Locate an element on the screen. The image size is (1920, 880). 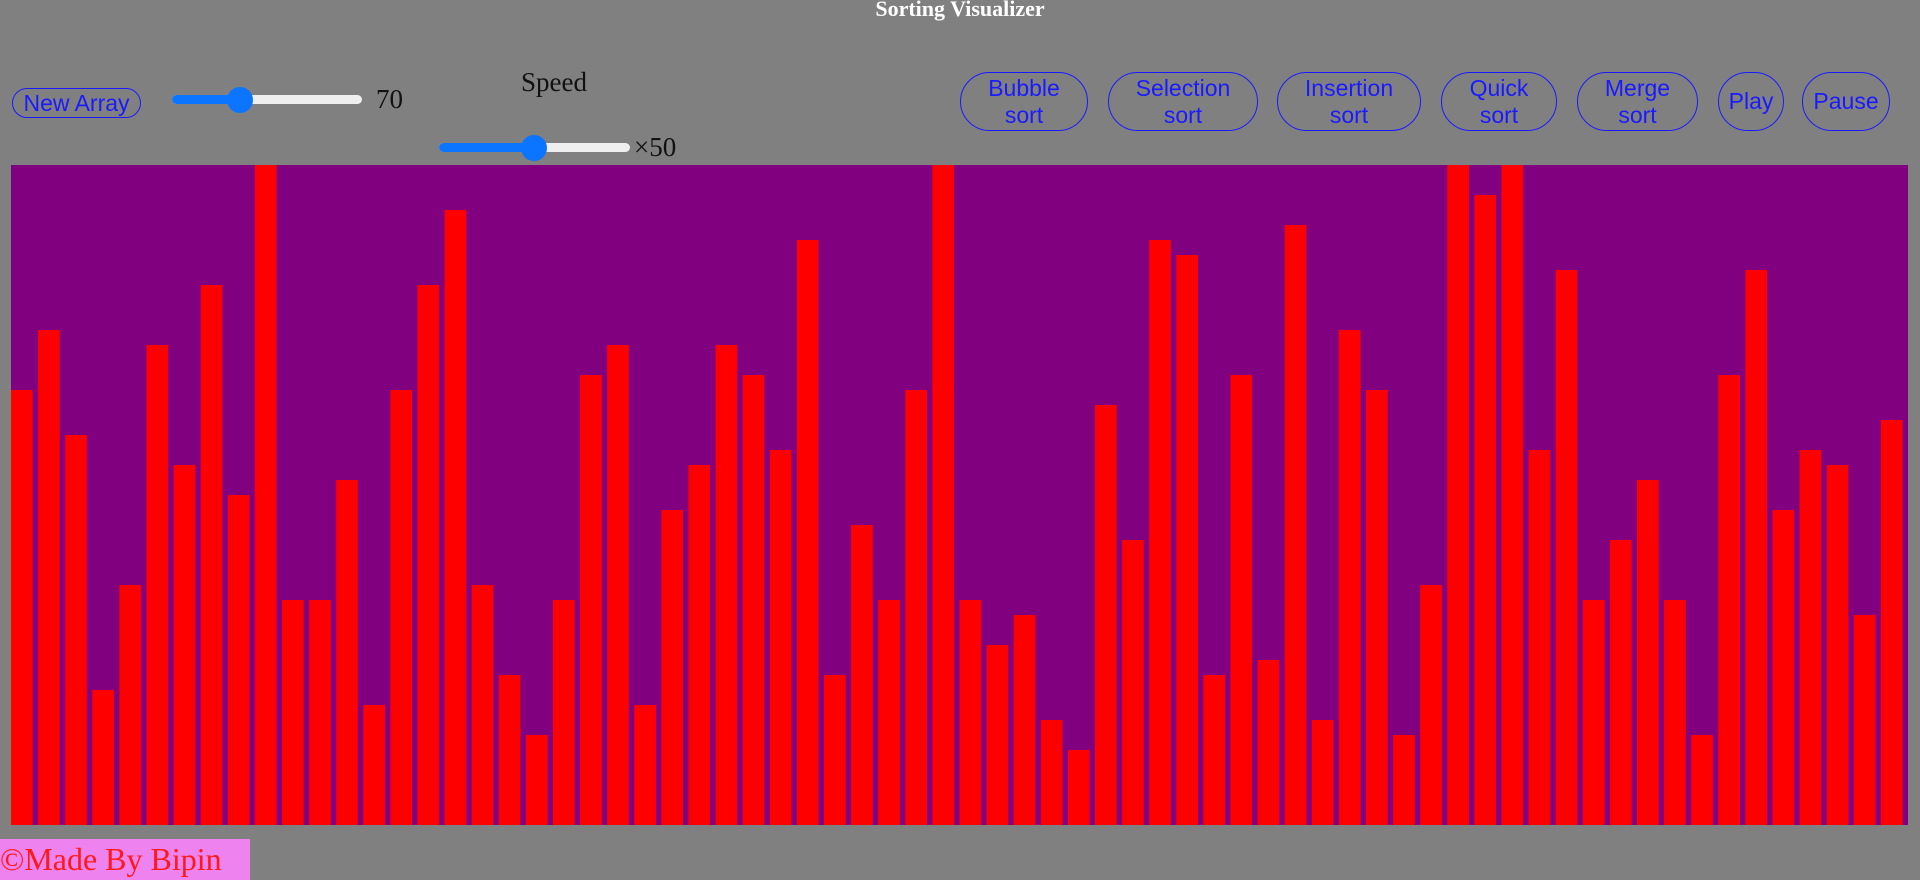
bubble-sort-button: Bubble sort is located at coordinates (1024, 101).